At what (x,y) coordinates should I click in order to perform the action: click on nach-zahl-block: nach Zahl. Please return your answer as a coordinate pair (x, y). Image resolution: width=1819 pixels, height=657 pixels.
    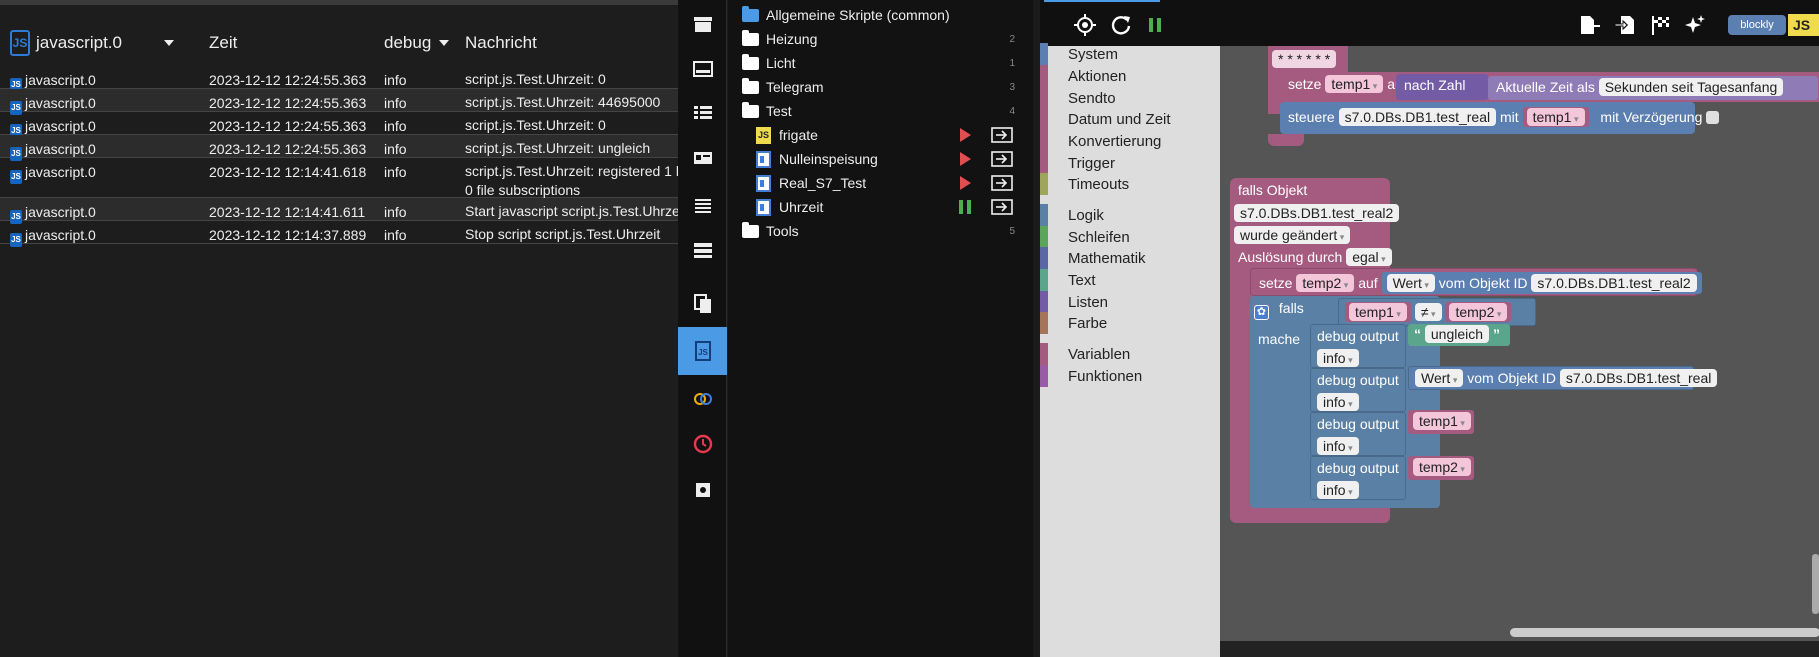
    Looking at the image, I should click on (1442, 87).